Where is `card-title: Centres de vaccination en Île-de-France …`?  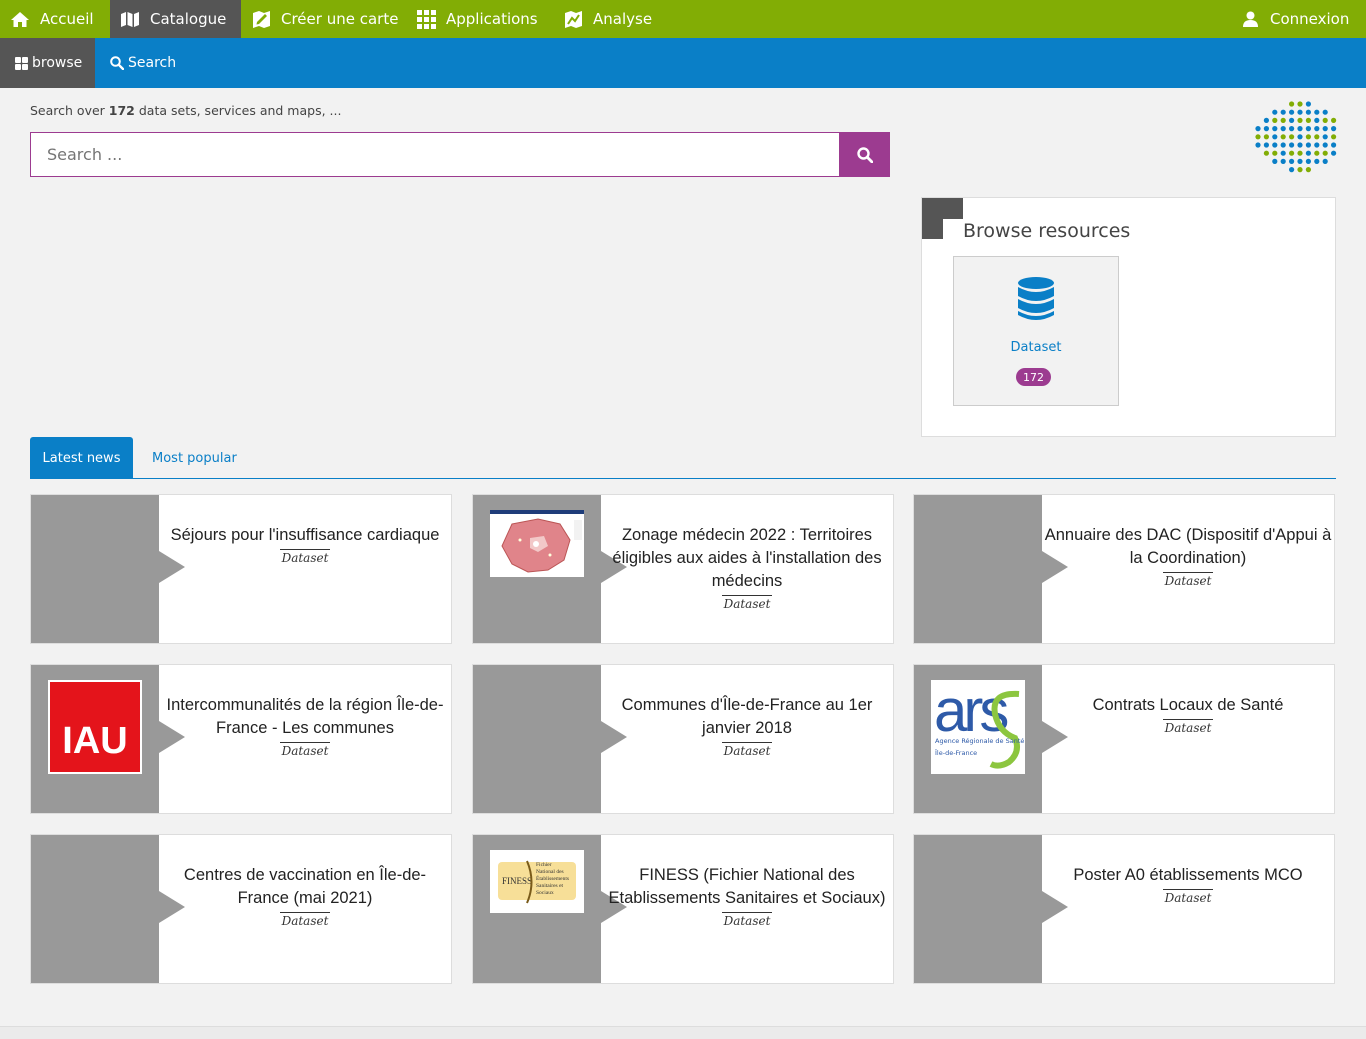 card-title: Centres de vaccination en Île-de-France … is located at coordinates (305, 887).